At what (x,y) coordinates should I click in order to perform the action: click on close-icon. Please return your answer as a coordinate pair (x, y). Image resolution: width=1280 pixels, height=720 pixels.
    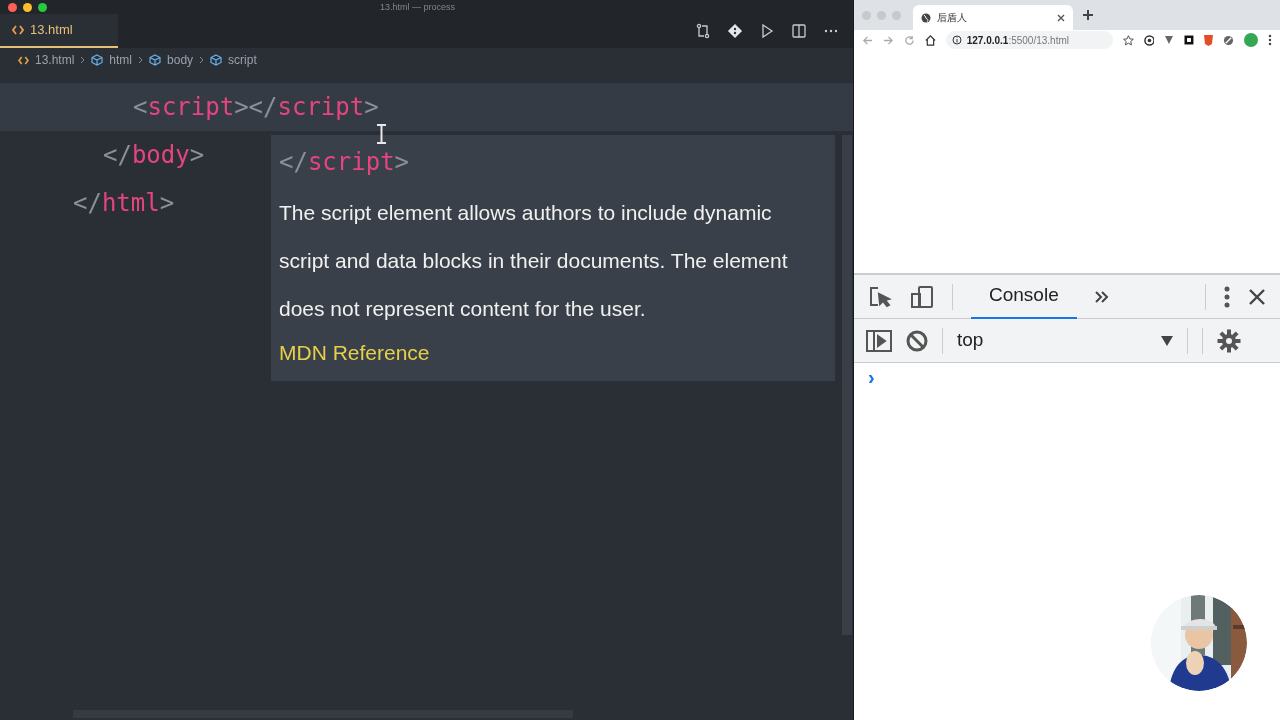
    Looking at the image, I should click on (1257, 296).